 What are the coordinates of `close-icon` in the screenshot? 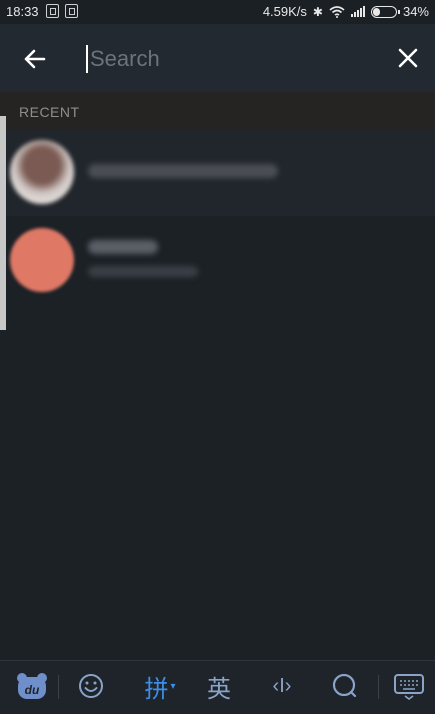 It's located at (408, 58).